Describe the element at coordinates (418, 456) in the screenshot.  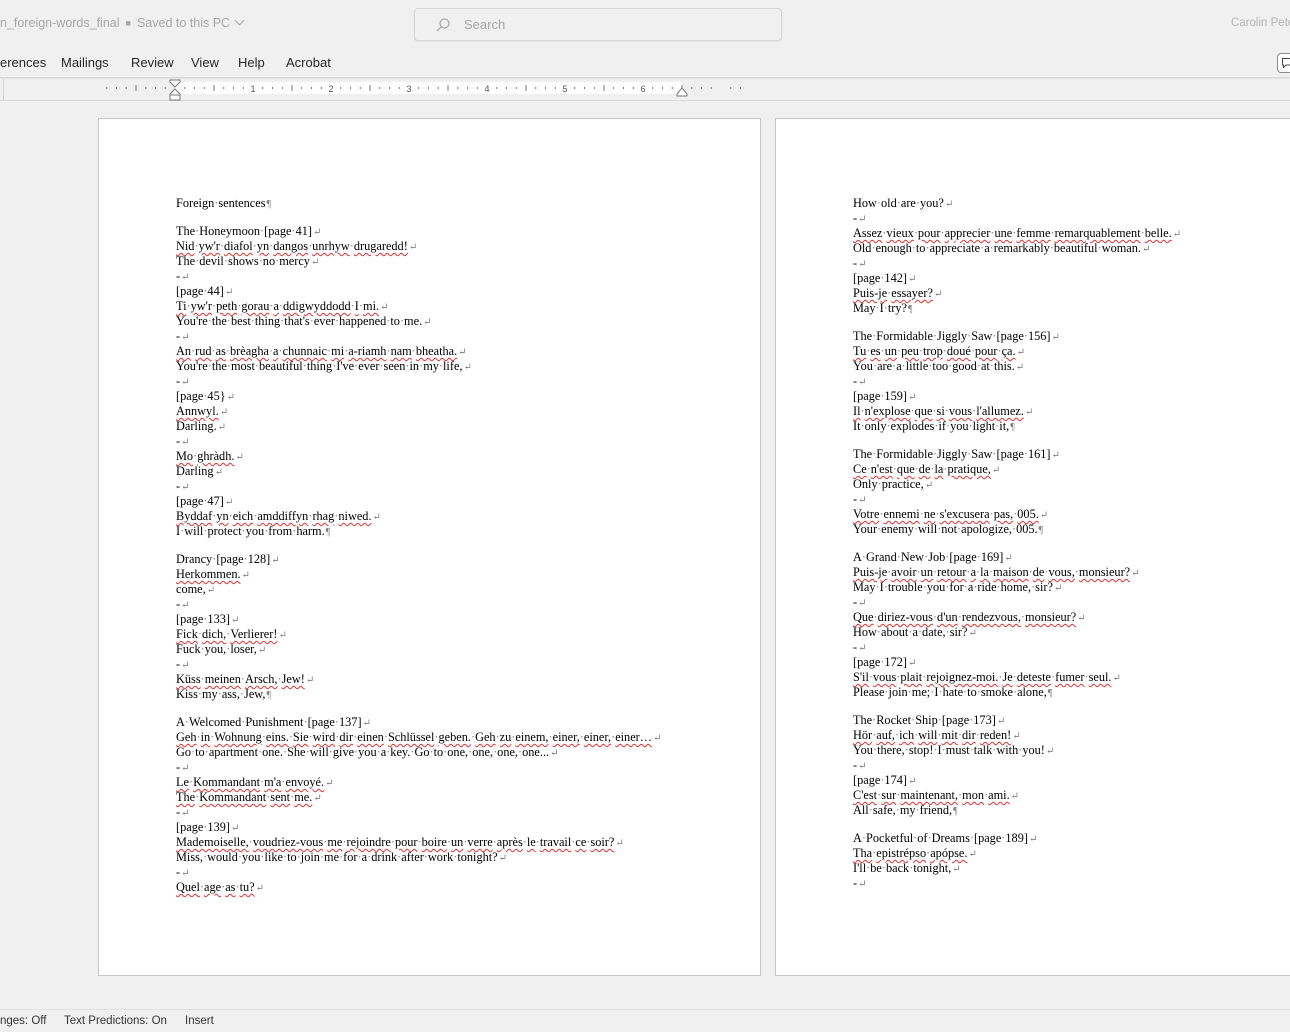
I see `document-line: Mo·ghràdh.↵` at that location.